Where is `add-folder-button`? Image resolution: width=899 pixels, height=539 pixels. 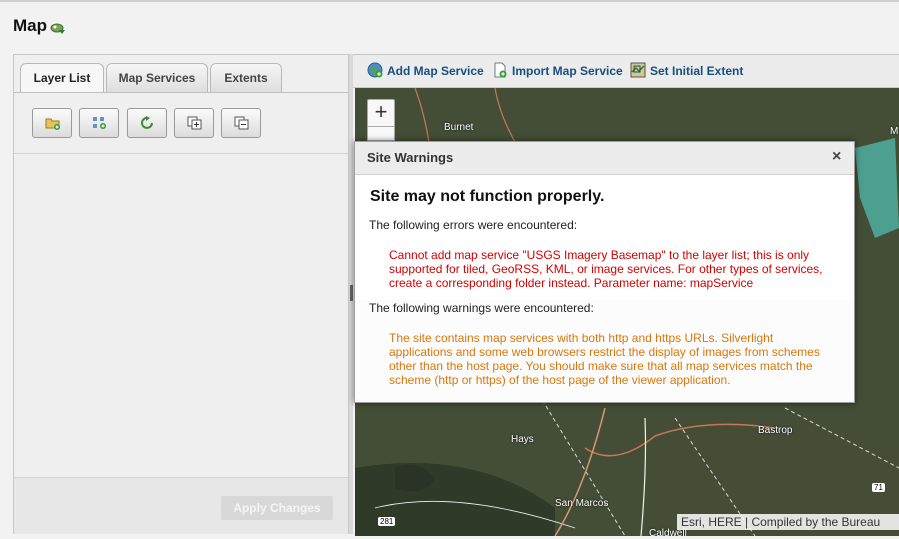 add-folder-button is located at coordinates (52, 123).